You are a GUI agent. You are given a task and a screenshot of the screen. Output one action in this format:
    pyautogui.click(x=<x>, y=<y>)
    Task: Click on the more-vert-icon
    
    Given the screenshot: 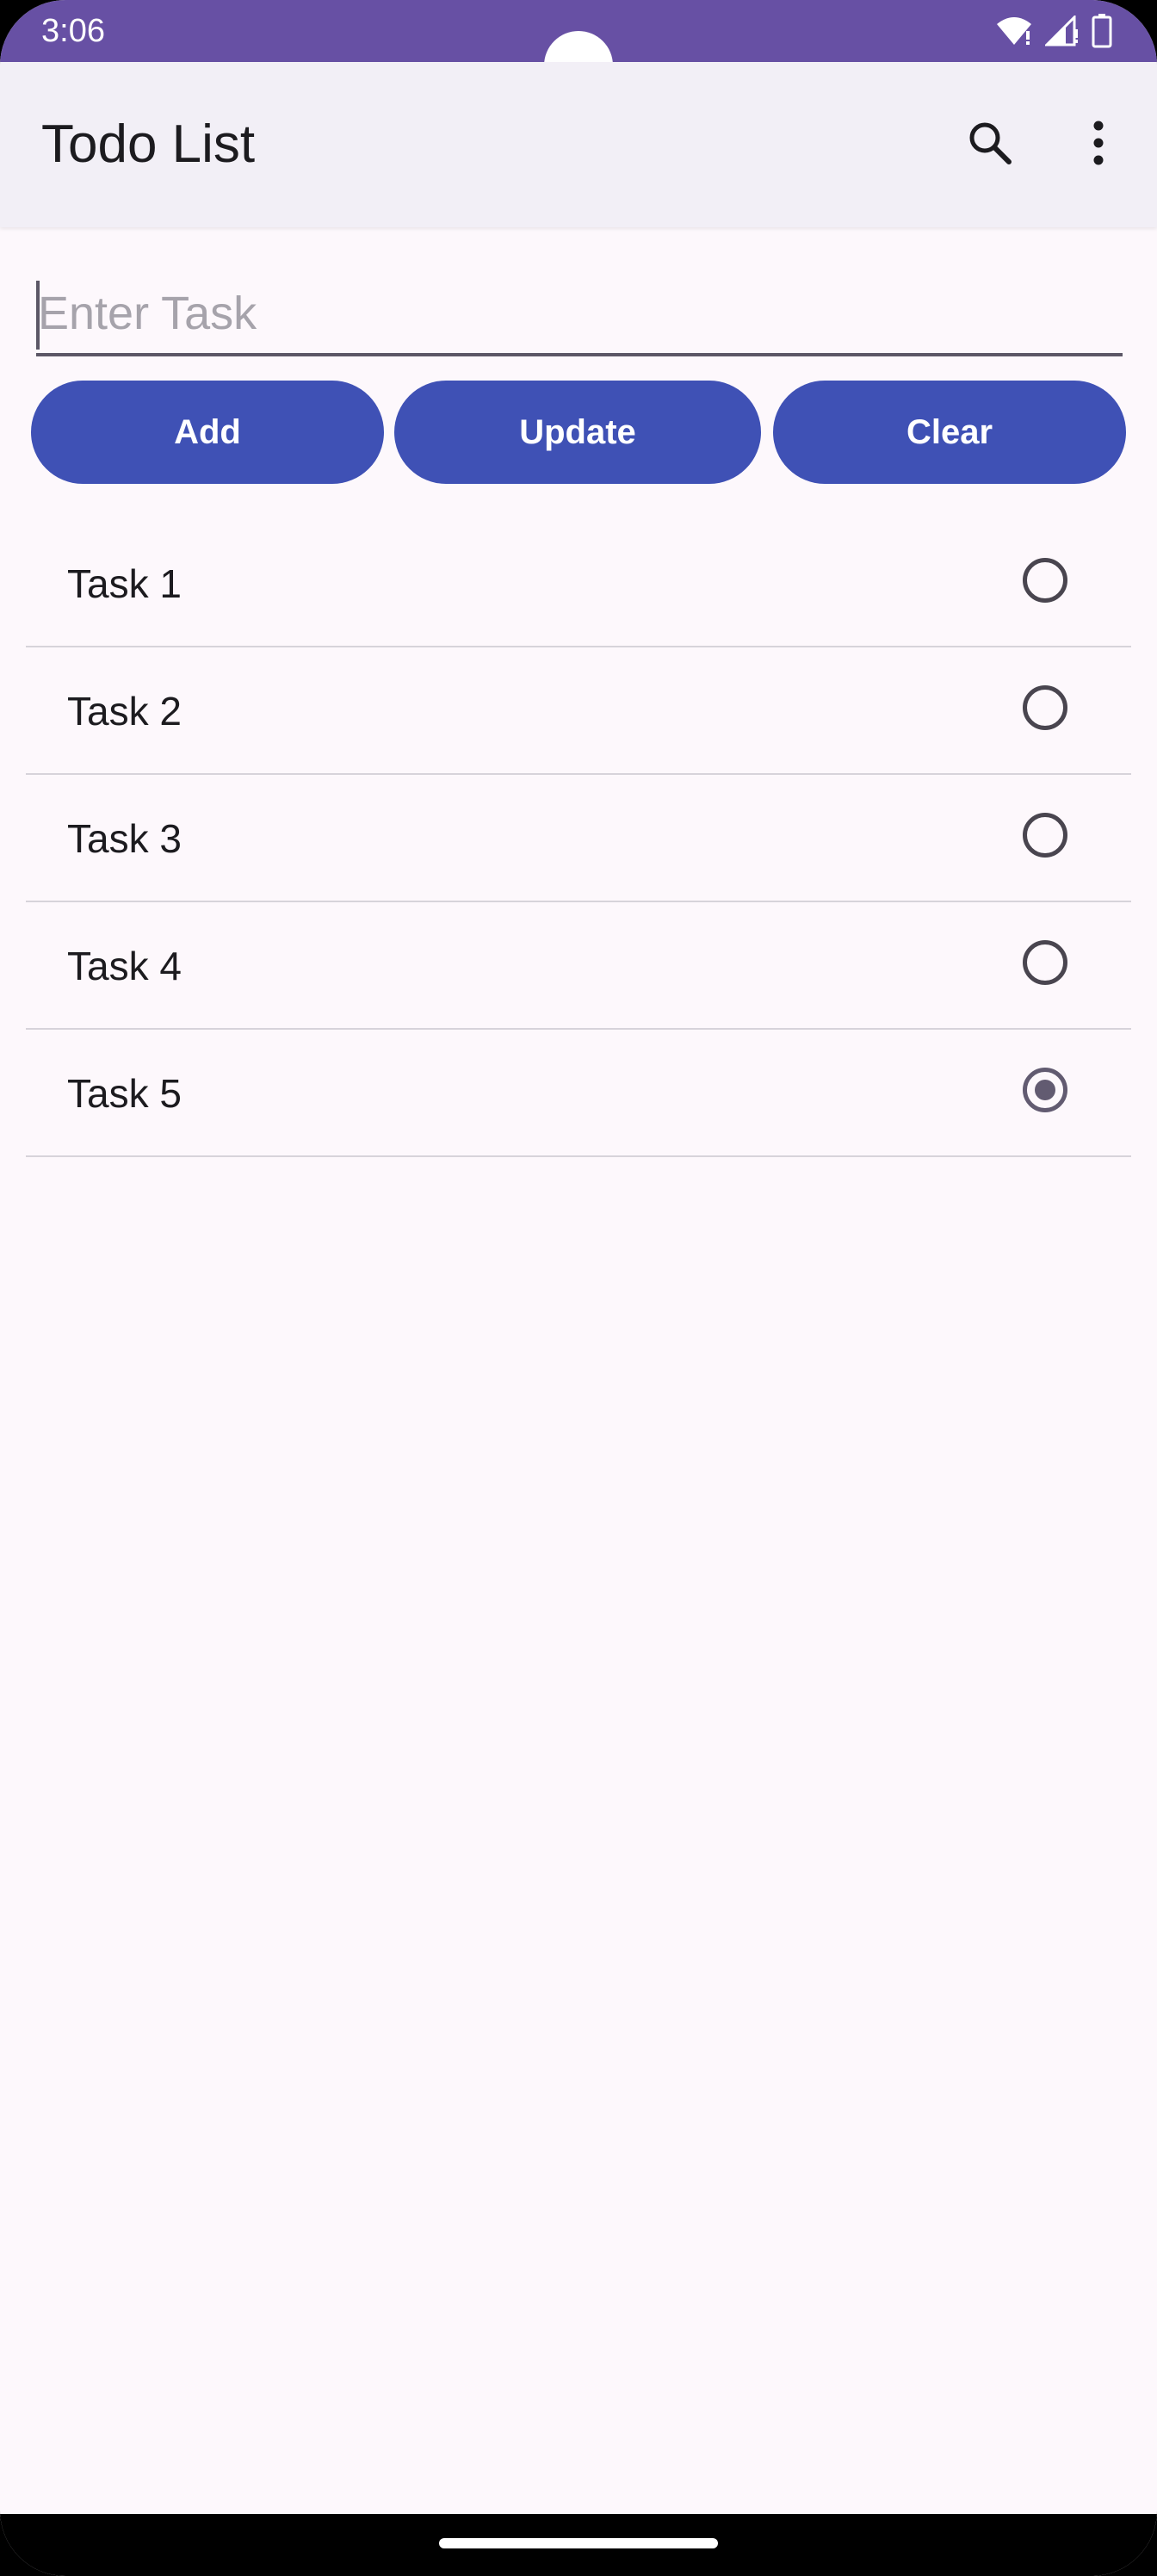 What is the action you would take?
    pyautogui.click(x=1099, y=145)
    